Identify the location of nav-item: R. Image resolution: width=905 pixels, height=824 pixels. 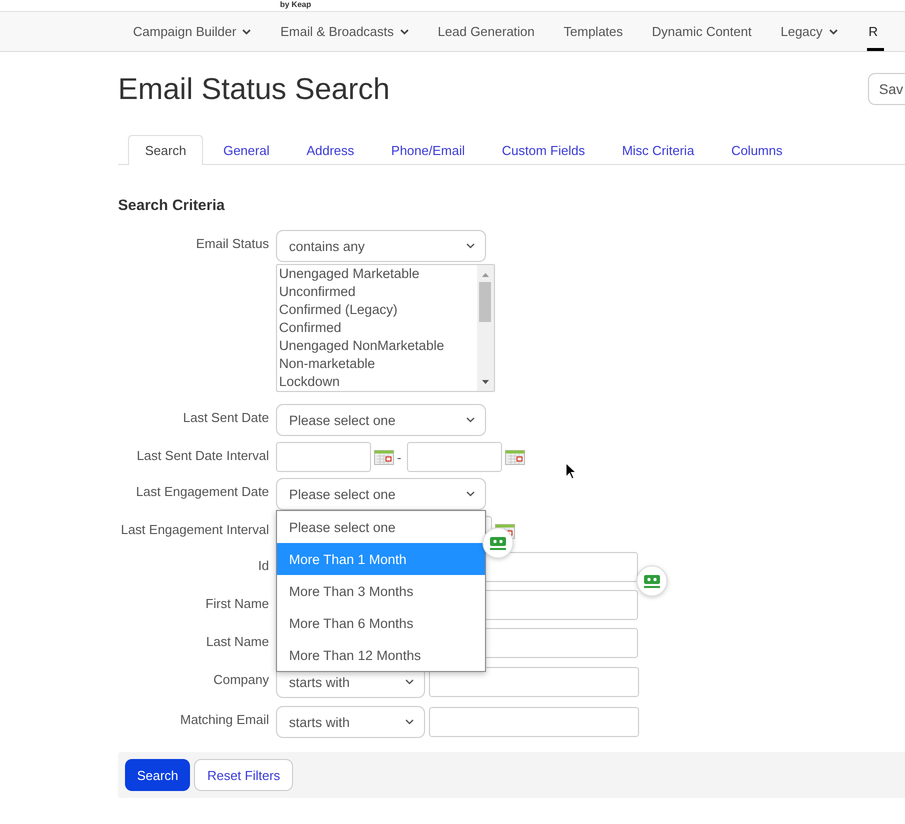
(875, 31).